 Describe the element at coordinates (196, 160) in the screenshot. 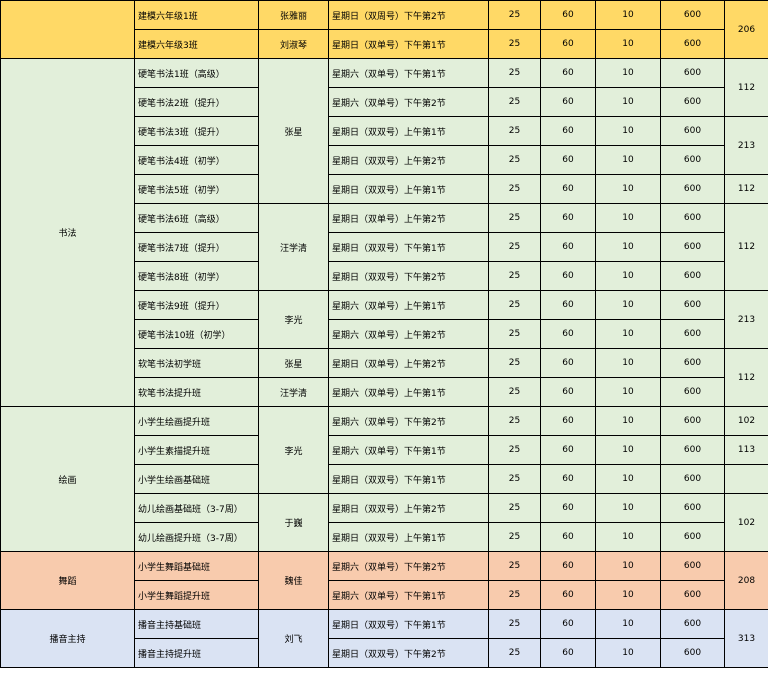

I see `class-name-cell: 硬笔书法4班（初学）` at that location.